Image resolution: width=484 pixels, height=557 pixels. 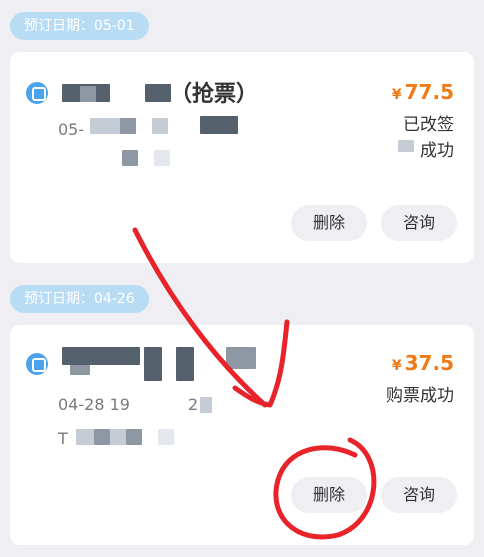 I want to click on passenger-info: T, so click(x=63, y=438).